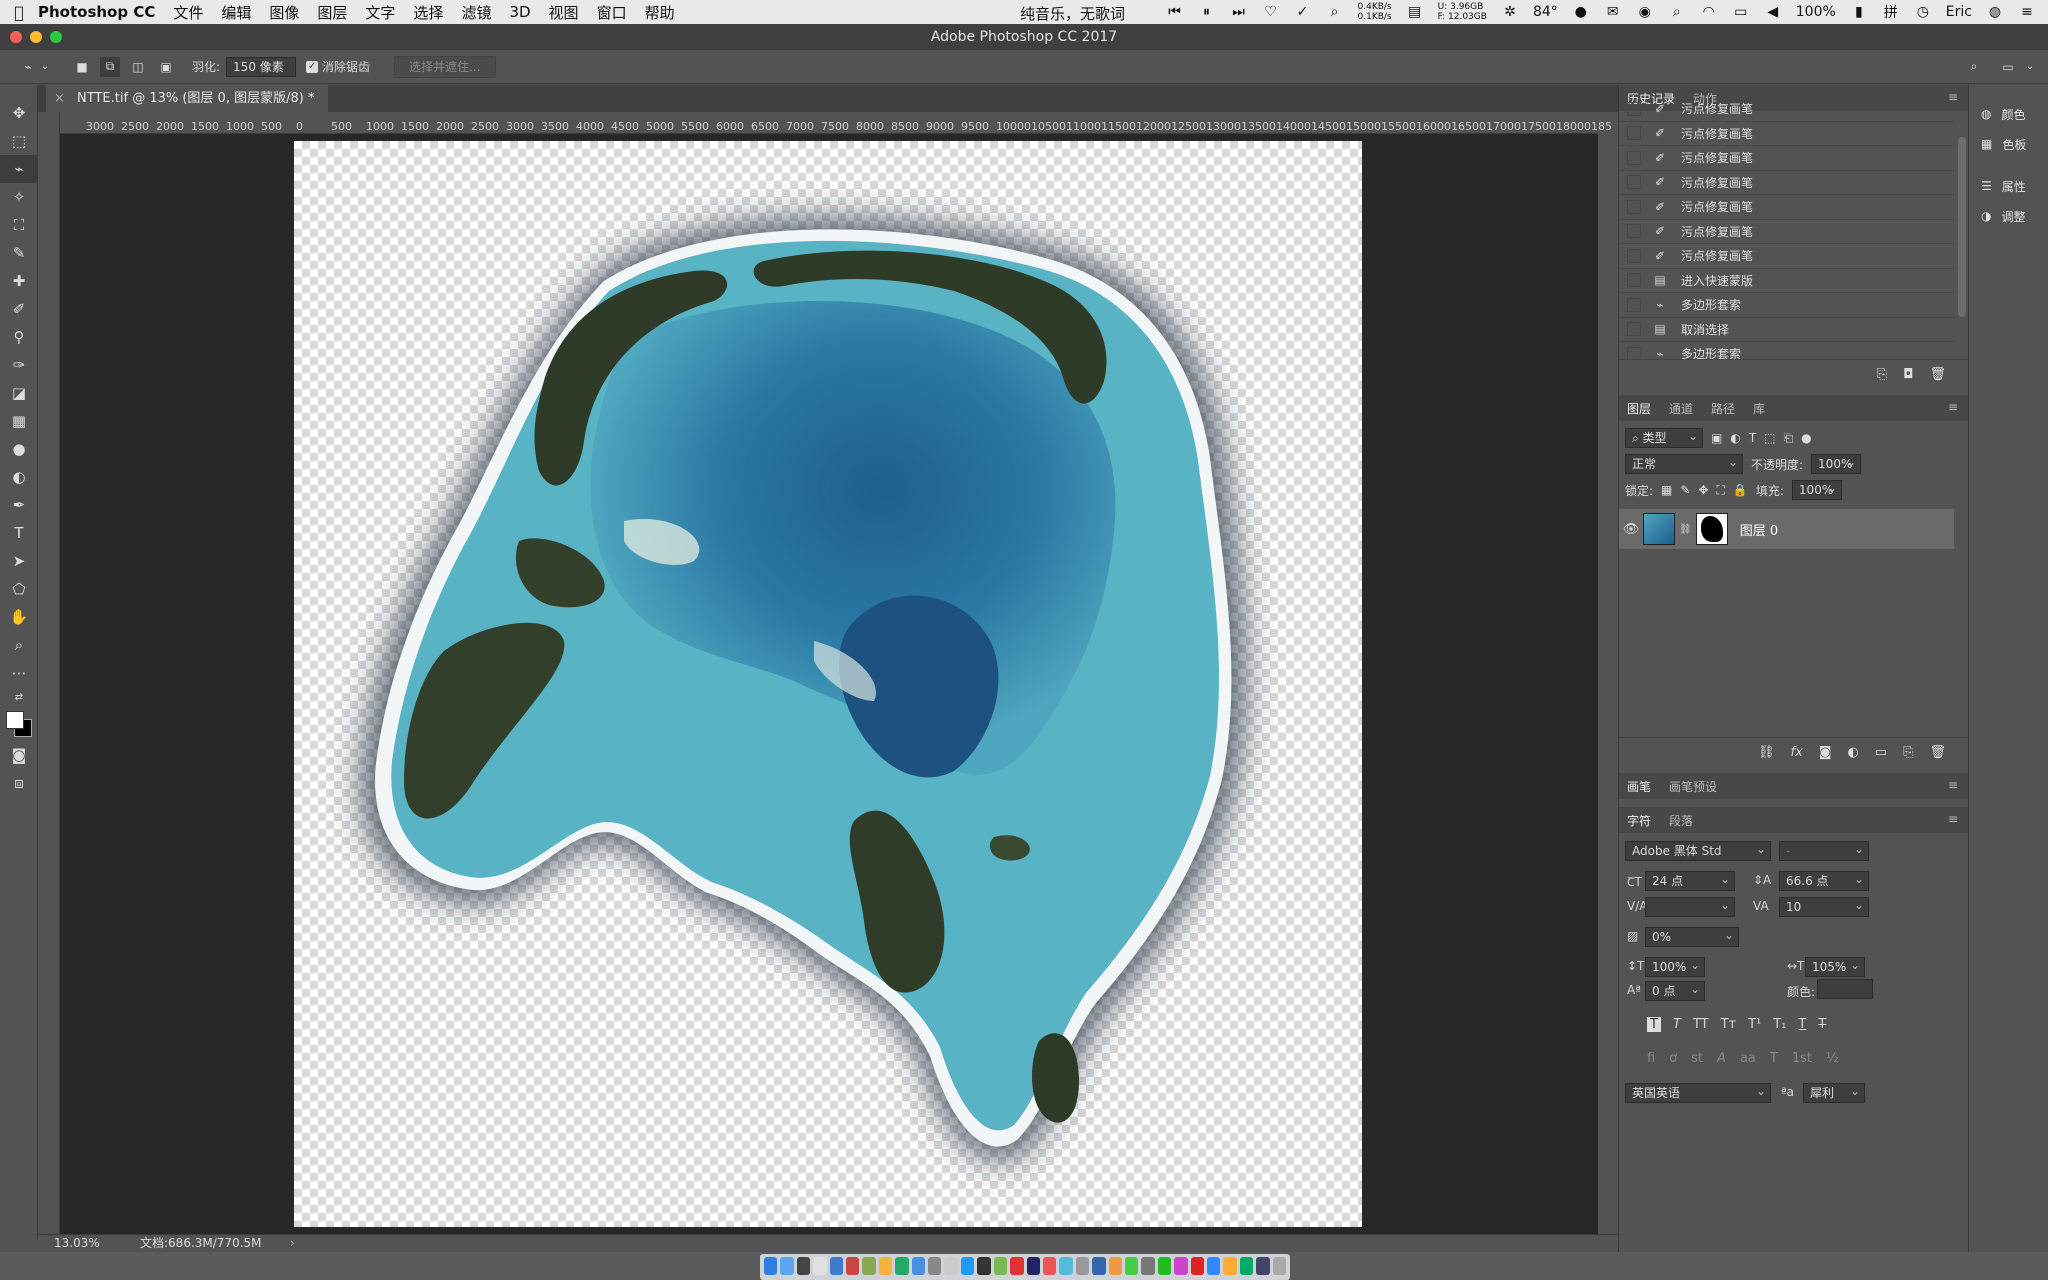  I want to click on small-caps-icon: Tт, so click(1729, 1024).